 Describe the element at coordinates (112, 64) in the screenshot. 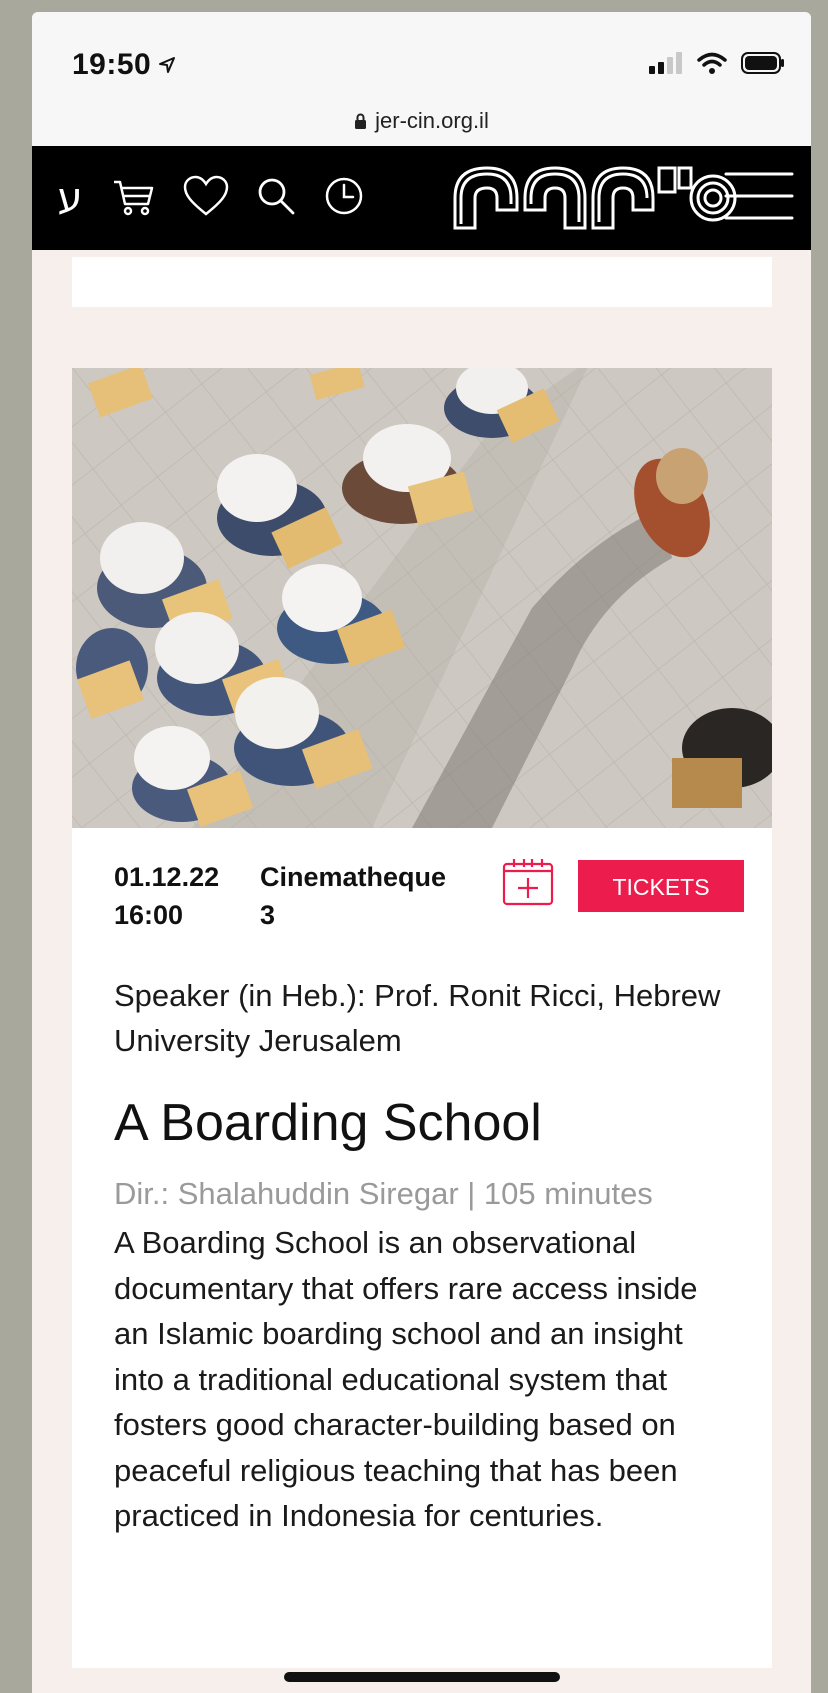

I see `clock-time: 19:50` at that location.